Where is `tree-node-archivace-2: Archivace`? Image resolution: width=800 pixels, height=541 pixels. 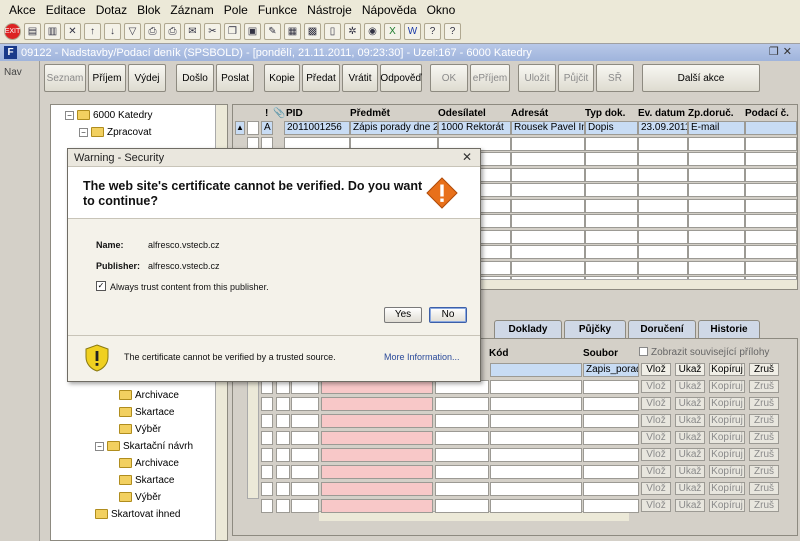
tree-node-archivace-2: Archivace is located at coordinates (149, 463).